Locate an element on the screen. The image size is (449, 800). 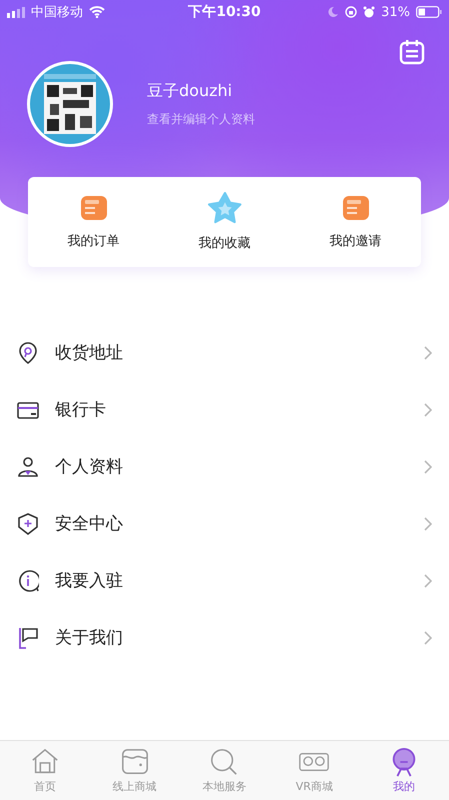
menu-item: 我要入驻 is located at coordinates (224, 580).